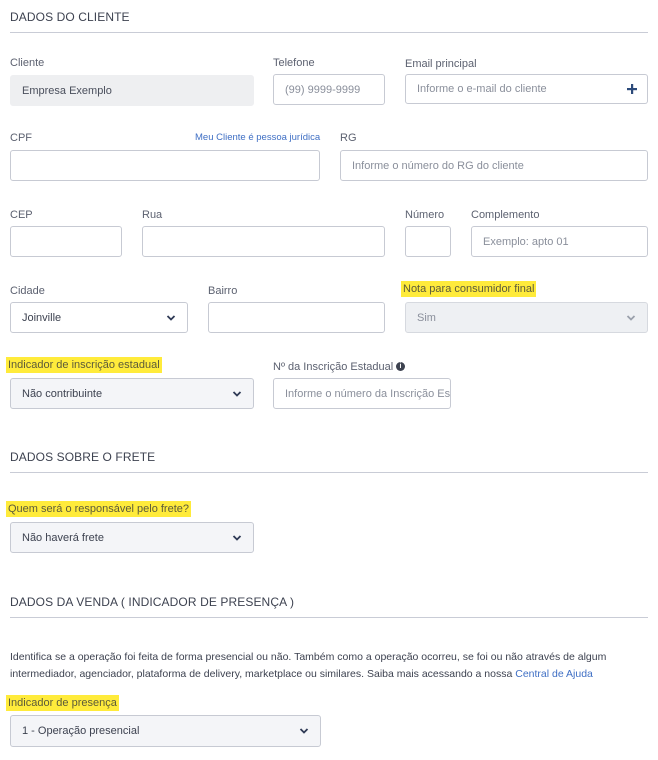 Image resolution: width=658 pixels, height=760 pixels. I want to click on email-label: Email principal, so click(441, 64).